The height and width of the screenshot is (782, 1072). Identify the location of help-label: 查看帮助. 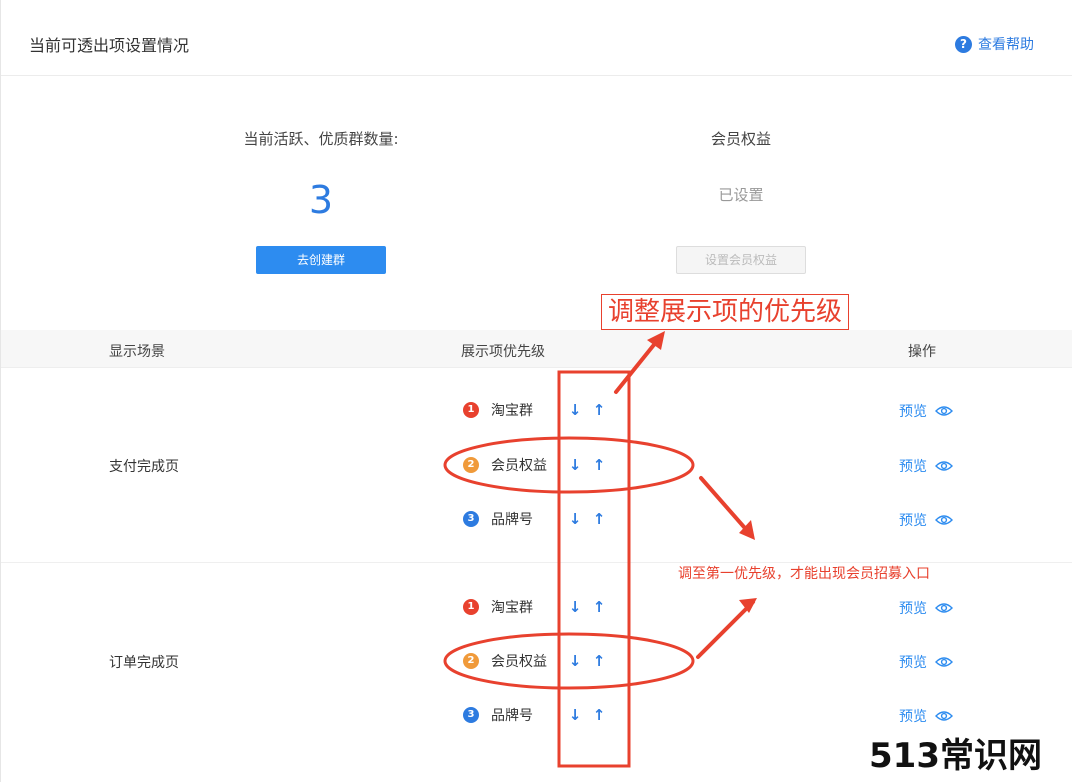
(1006, 45).